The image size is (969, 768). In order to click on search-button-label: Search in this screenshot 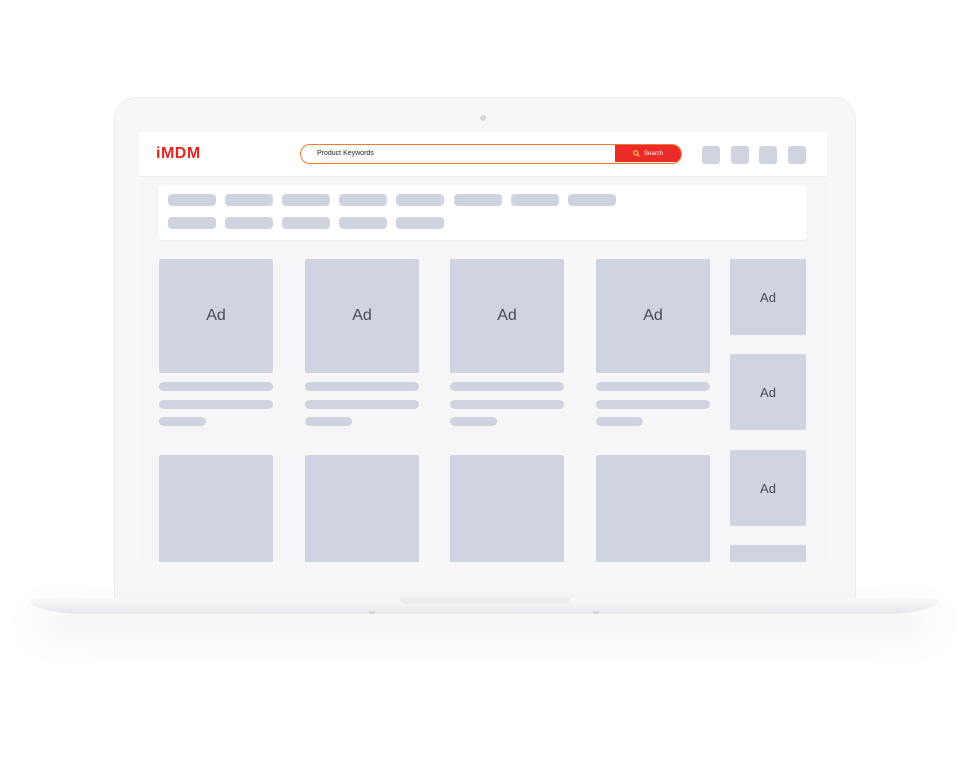, I will do `click(653, 153)`.